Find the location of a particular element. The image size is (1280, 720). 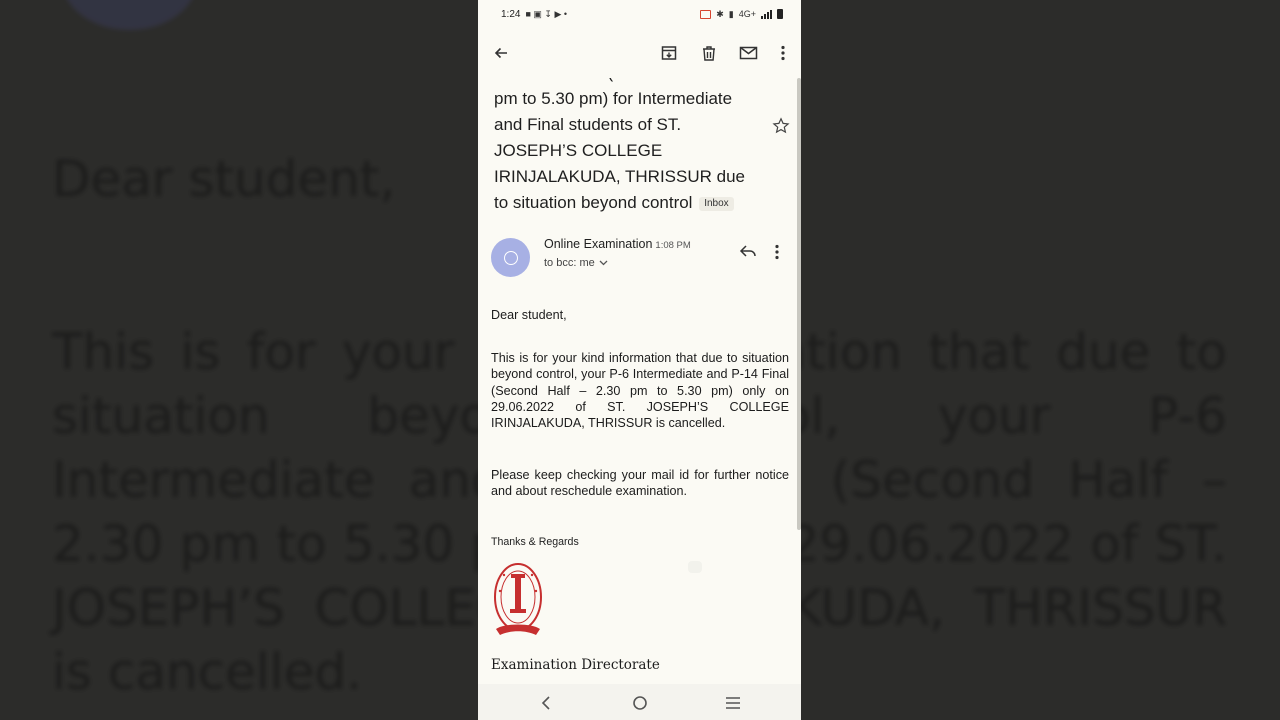

nav-back-button is located at coordinates (546, 703).